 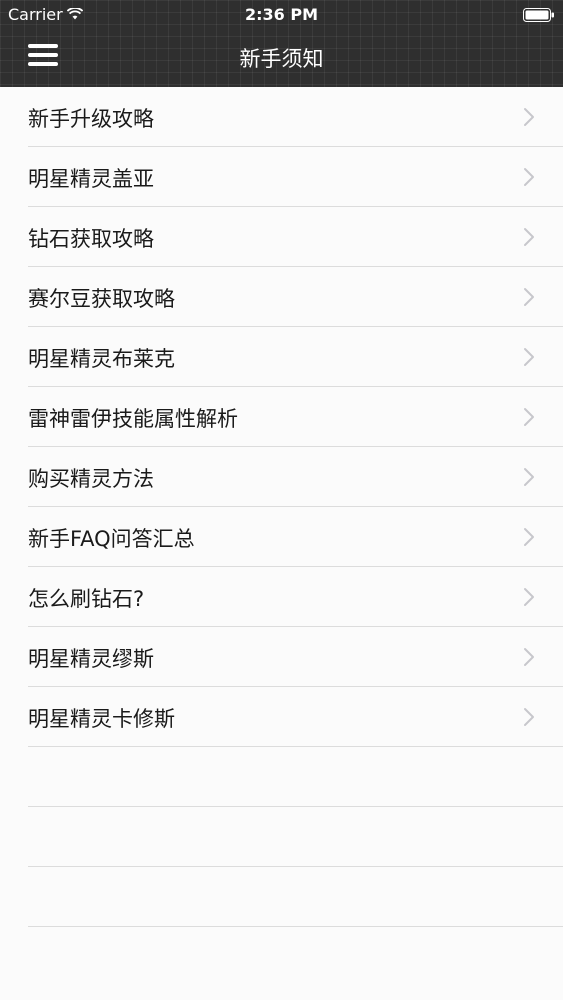 I want to click on list-item-label: 明星精灵盖亚, so click(x=91, y=179).